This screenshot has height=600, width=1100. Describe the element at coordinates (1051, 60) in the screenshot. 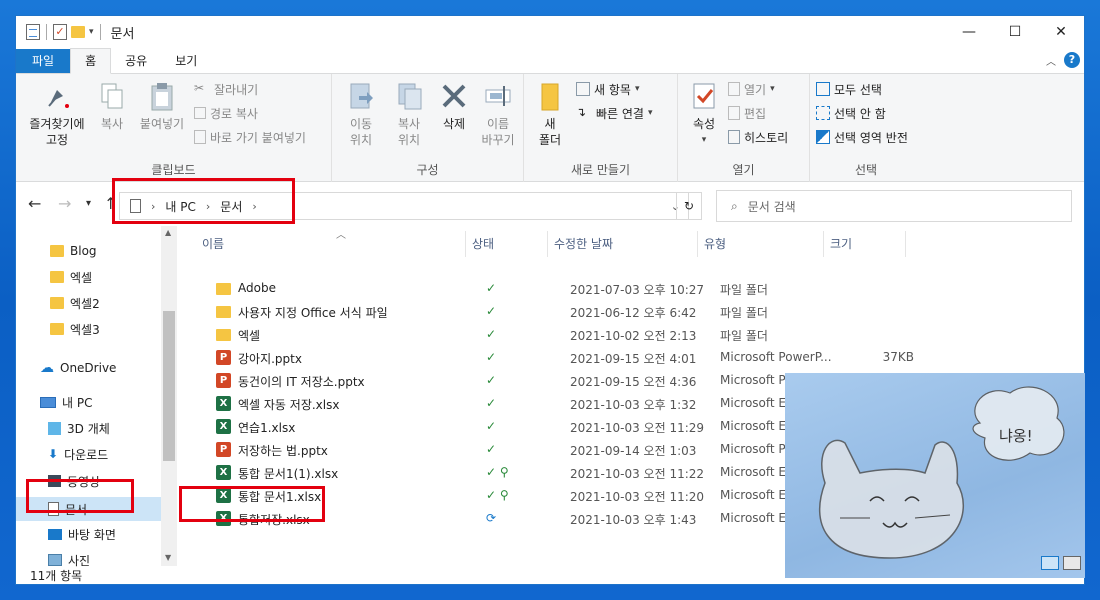

I see `expand-ribbon-chevron-icon: ︿` at that location.